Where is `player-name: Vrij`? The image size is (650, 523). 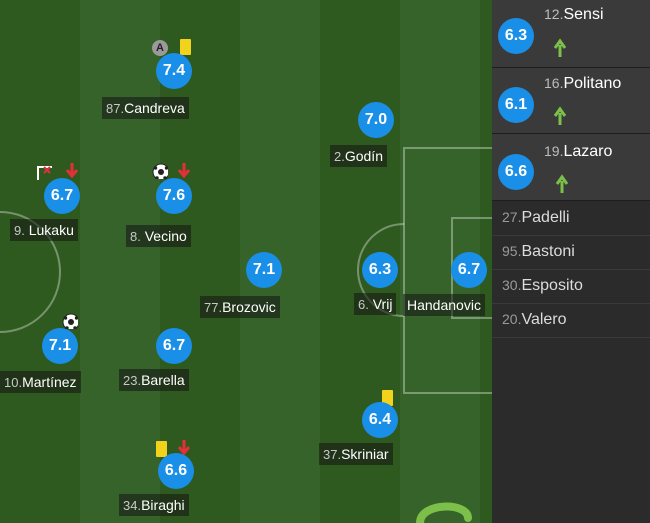 player-name: Vrij is located at coordinates (382, 304).